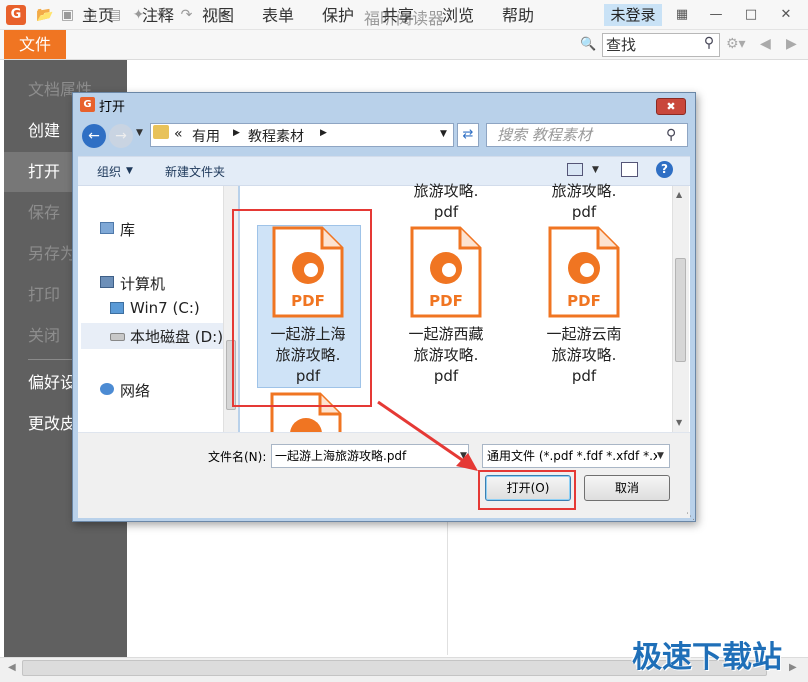 This screenshot has width=808, height=682. What do you see at coordinates (44, 295) in the screenshot?
I see `lp-print: 打印` at bounding box center [44, 295].